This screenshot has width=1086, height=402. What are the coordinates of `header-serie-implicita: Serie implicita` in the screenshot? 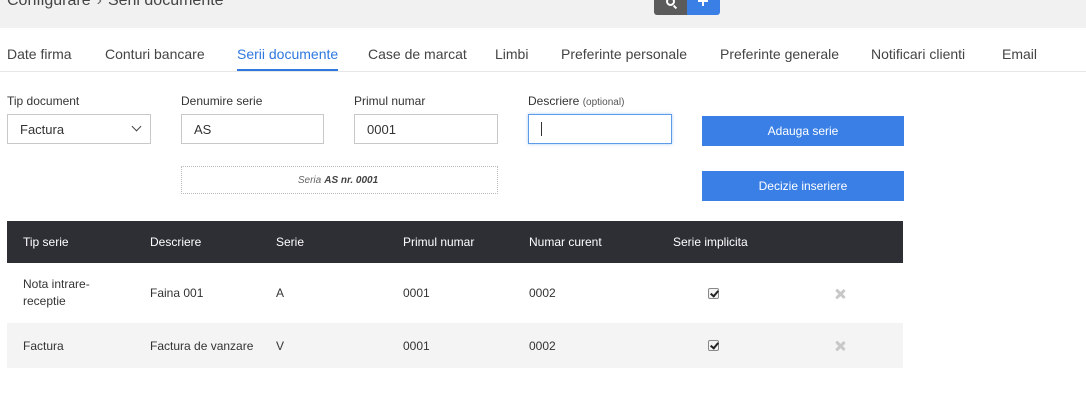 It's located at (710, 242).